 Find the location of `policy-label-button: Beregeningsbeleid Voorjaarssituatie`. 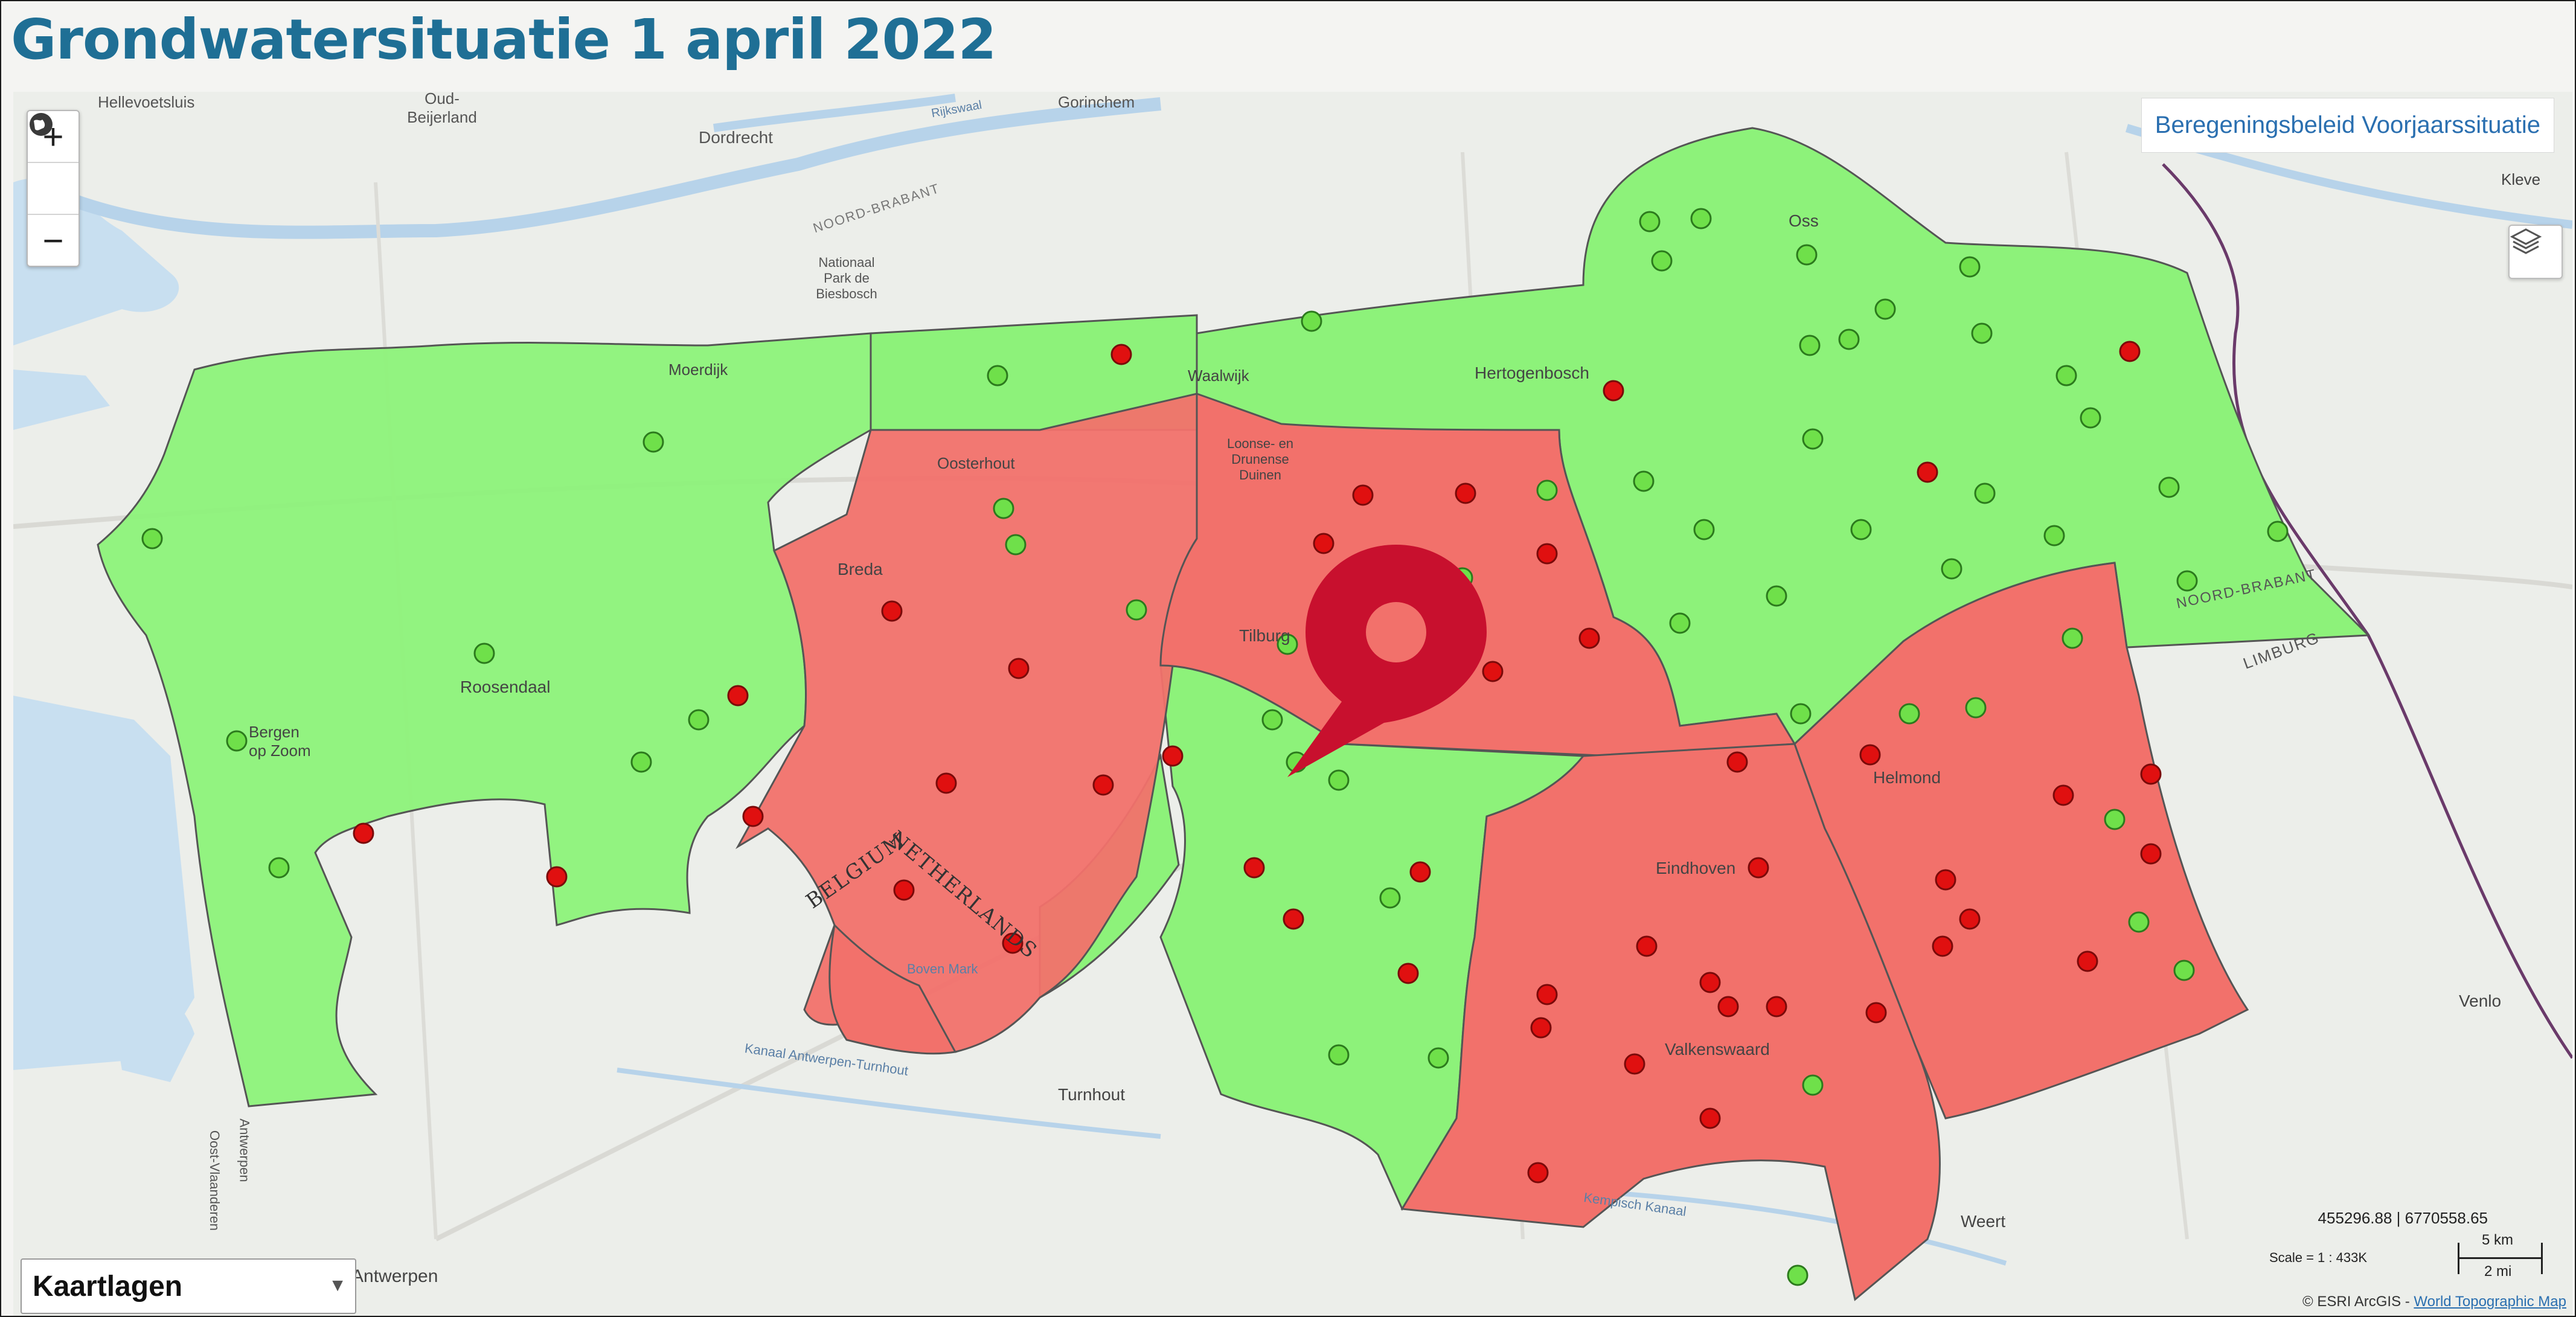

policy-label-button: Beregeningsbeleid Voorjaarssituatie is located at coordinates (2347, 125).